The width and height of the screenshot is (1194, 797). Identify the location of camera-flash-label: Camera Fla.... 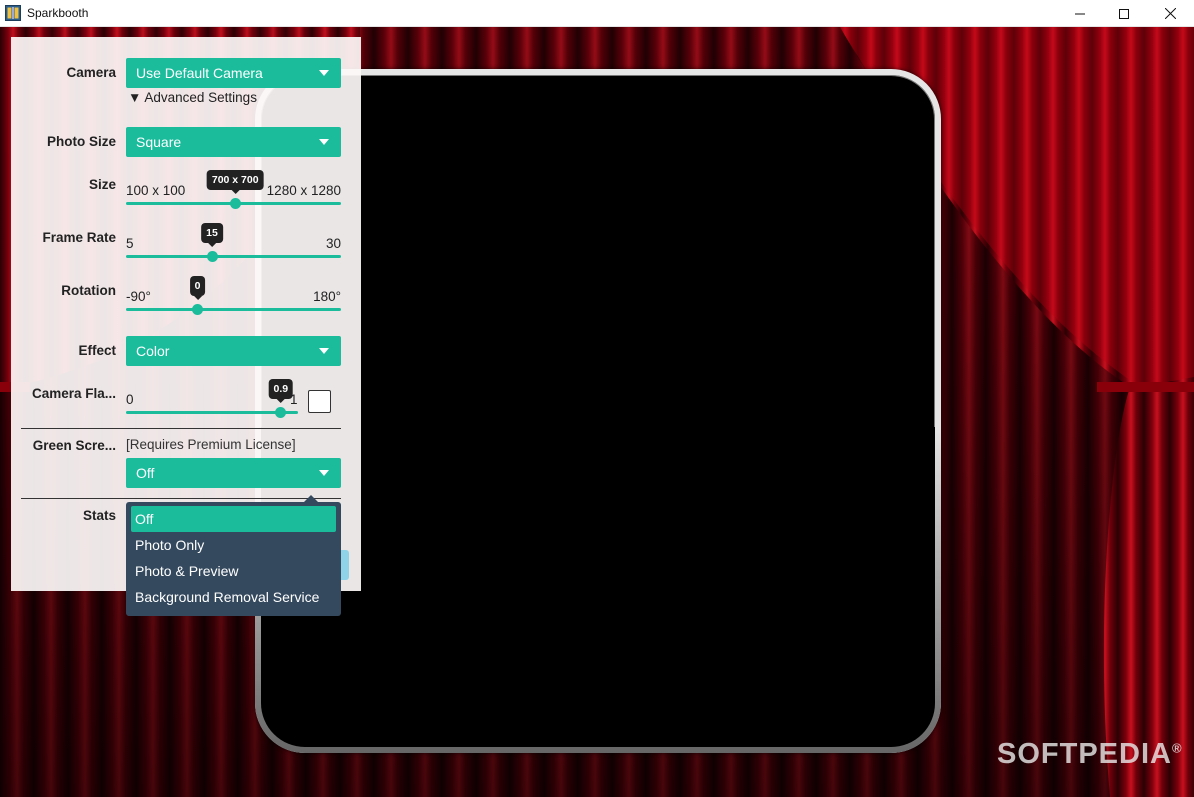
(73, 393).